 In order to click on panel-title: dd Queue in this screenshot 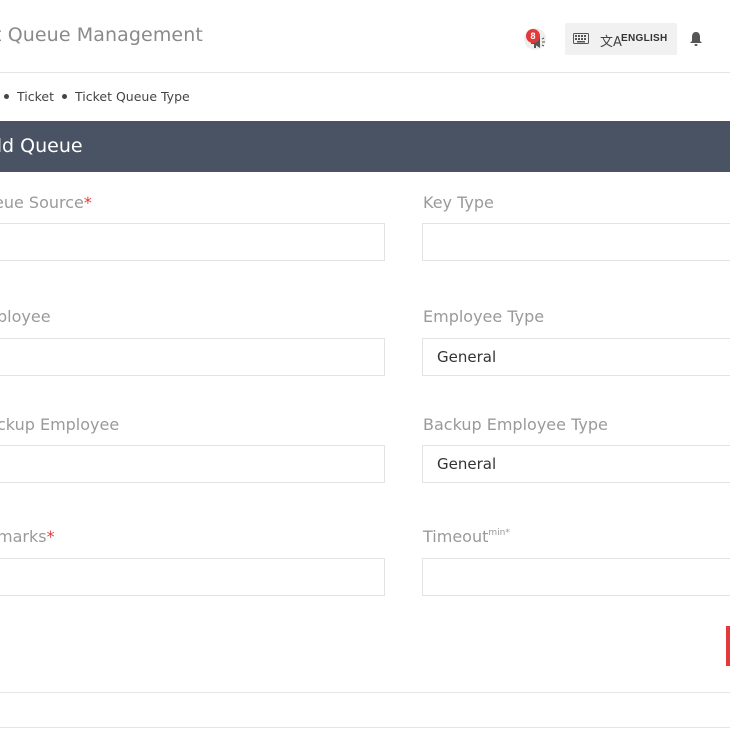, I will do `click(41, 146)`.